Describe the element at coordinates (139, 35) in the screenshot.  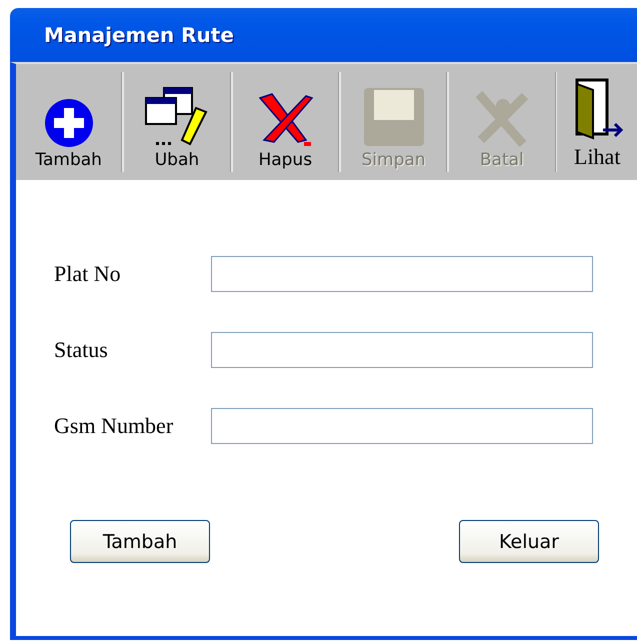
I see `window-title: Manajemen Rute` at that location.